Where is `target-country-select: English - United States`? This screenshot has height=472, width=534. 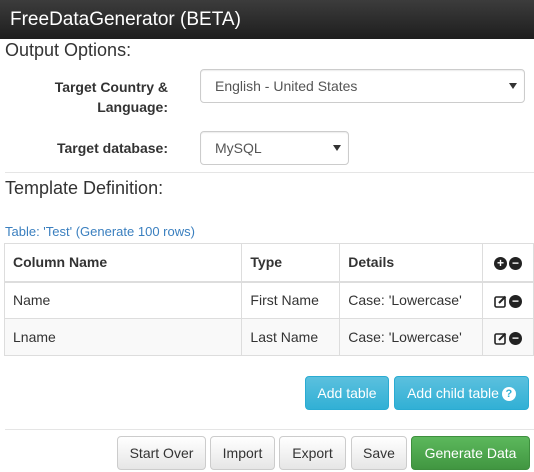
target-country-select: English - United States is located at coordinates (362, 86).